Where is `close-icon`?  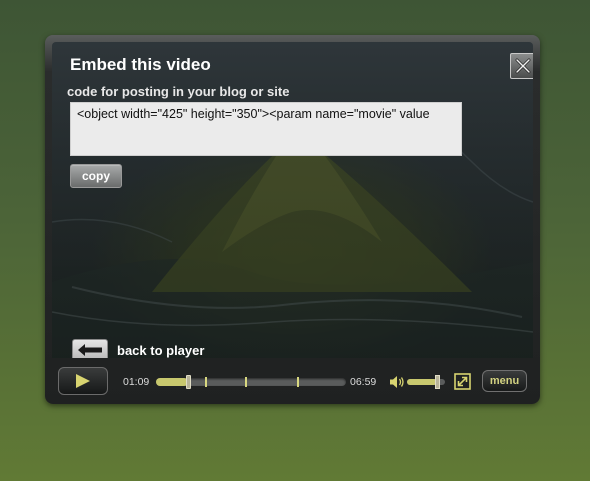
close-icon is located at coordinates (523, 66).